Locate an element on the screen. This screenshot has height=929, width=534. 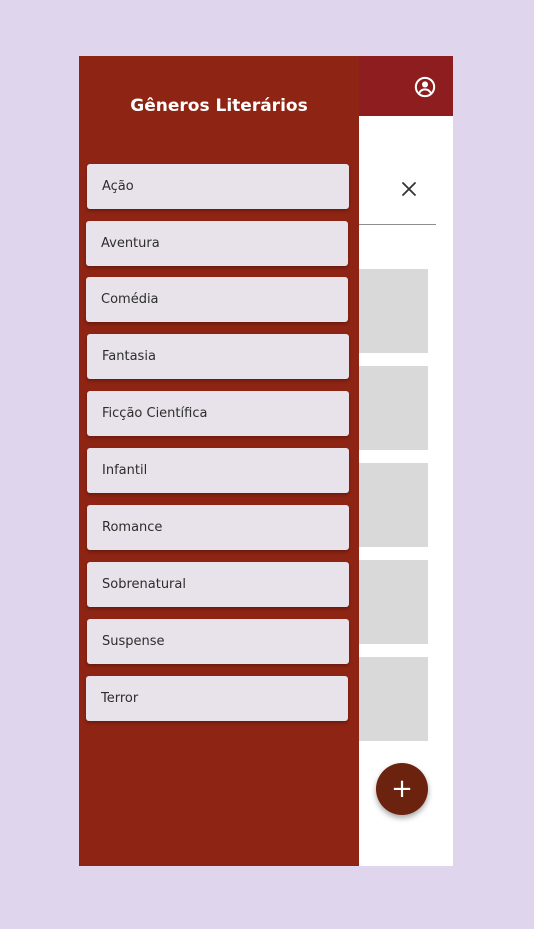
genre-item-infantil: Infantil is located at coordinates (218, 470).